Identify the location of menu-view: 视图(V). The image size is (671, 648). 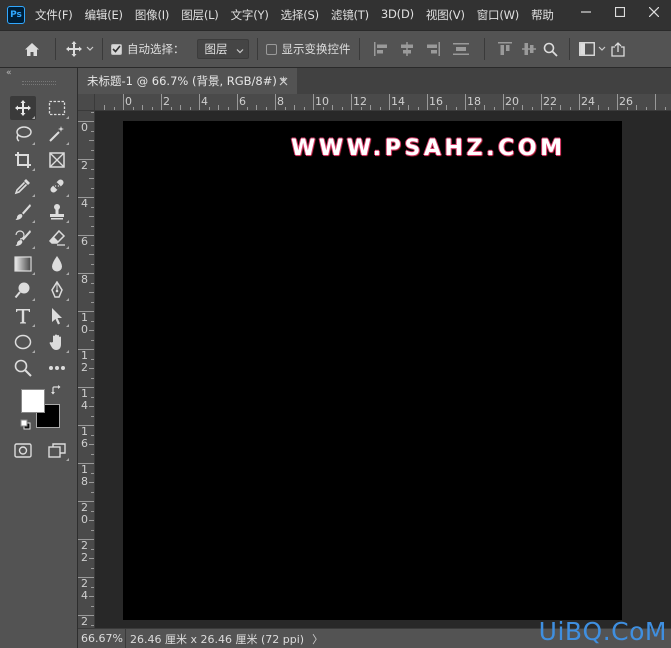
(445, 15).